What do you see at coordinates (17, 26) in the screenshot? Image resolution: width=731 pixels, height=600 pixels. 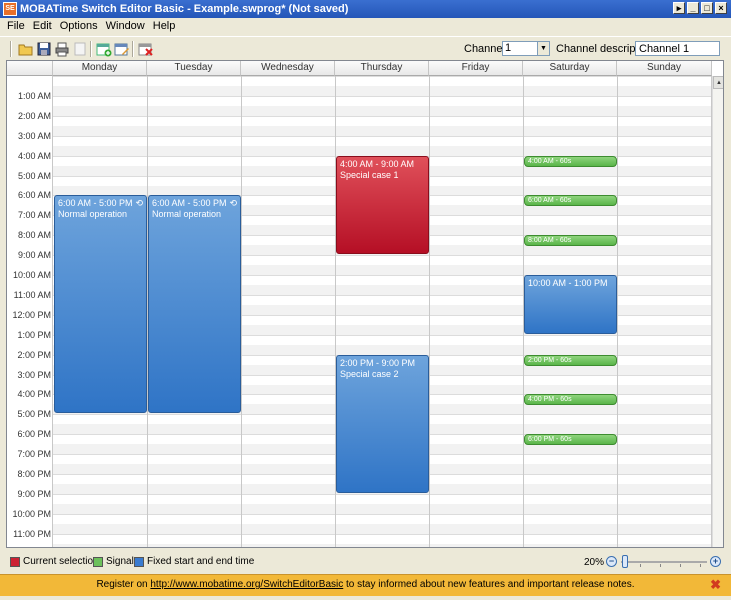 I see `menu-file: File` at bounding box center [17, 26].